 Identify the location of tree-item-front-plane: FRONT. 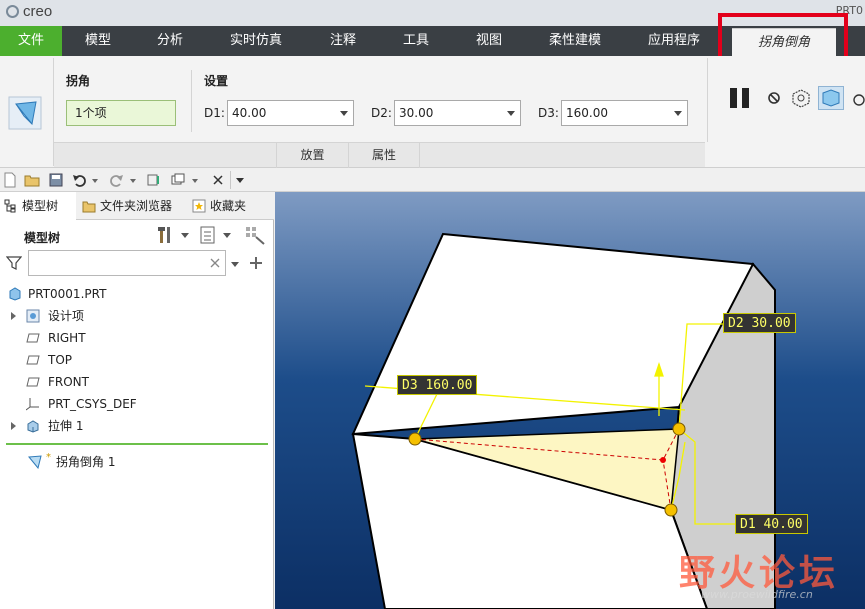
(135, 382).